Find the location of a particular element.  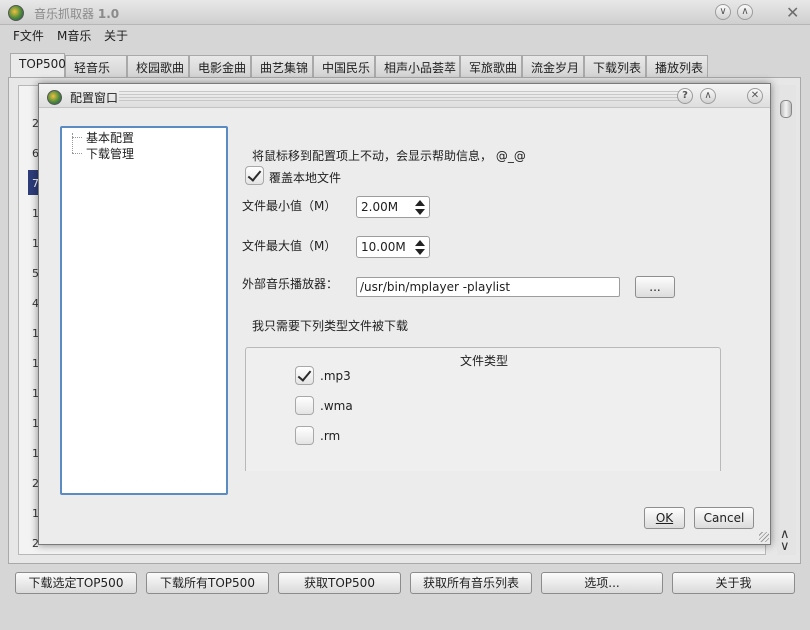

overwrite-label: 覆盖本地文件 is located at coordinates (305, 178).